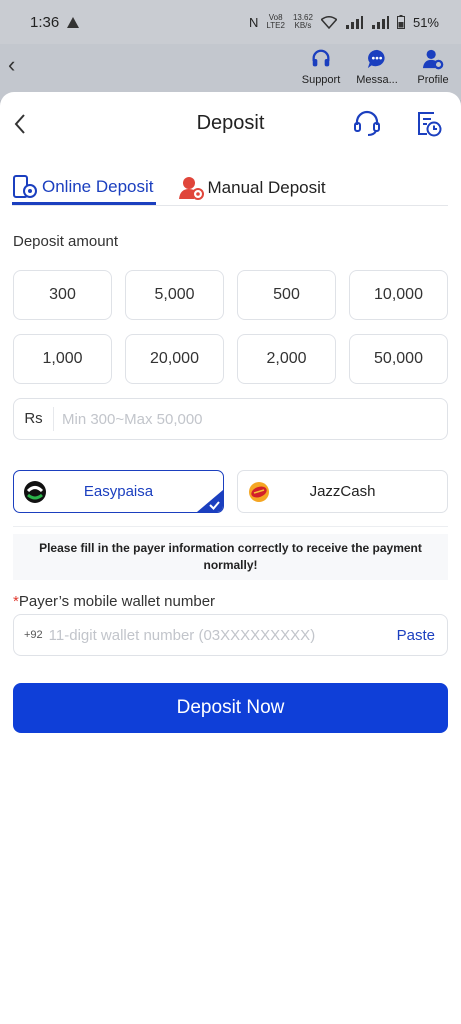 The image size is (461, 1024). I want to click on sheet-header: Deposit, so click(230, 124).